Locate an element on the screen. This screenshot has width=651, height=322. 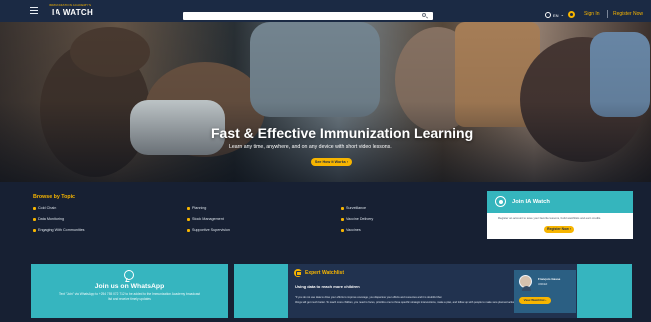
watchlist-icon is located at coordinates (298, 273).